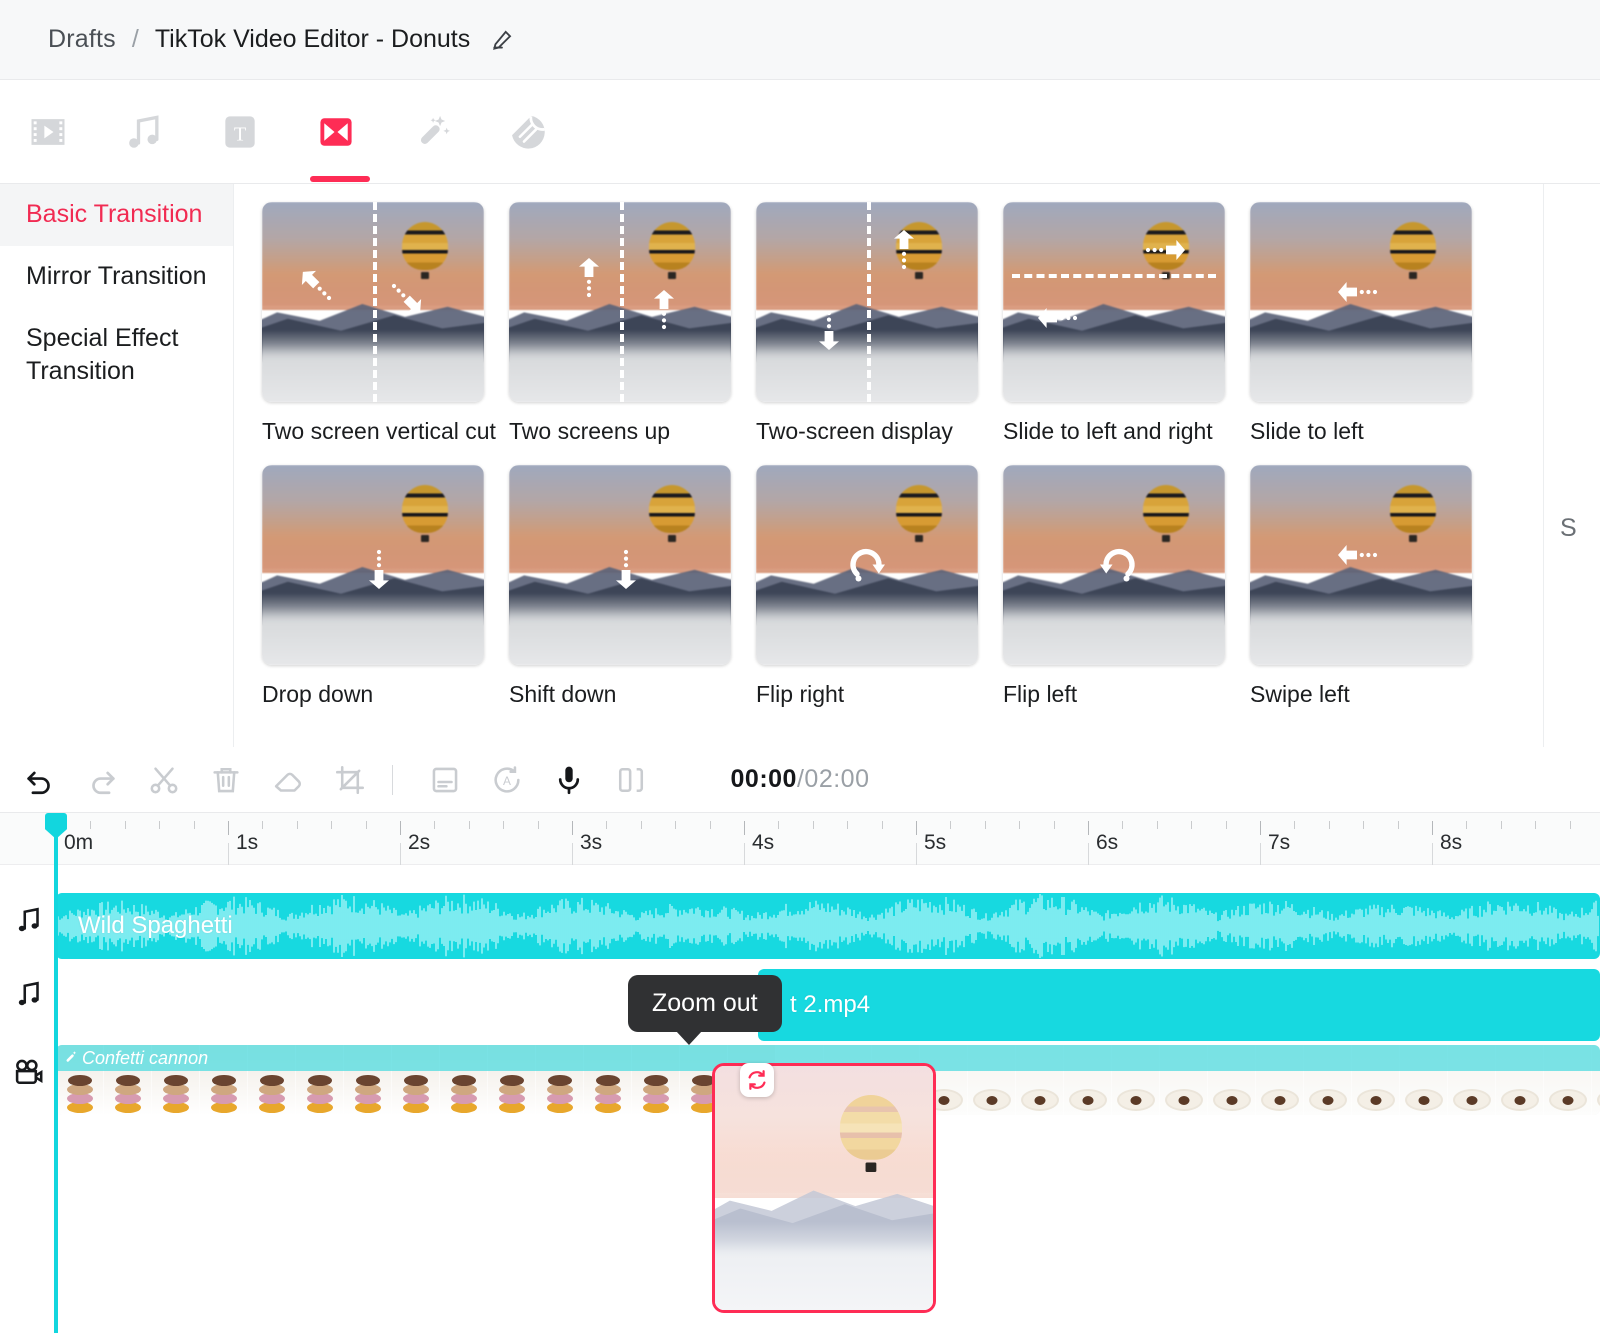  I want to click on timecode-display: 00:00/02:00, so click(800, 779).